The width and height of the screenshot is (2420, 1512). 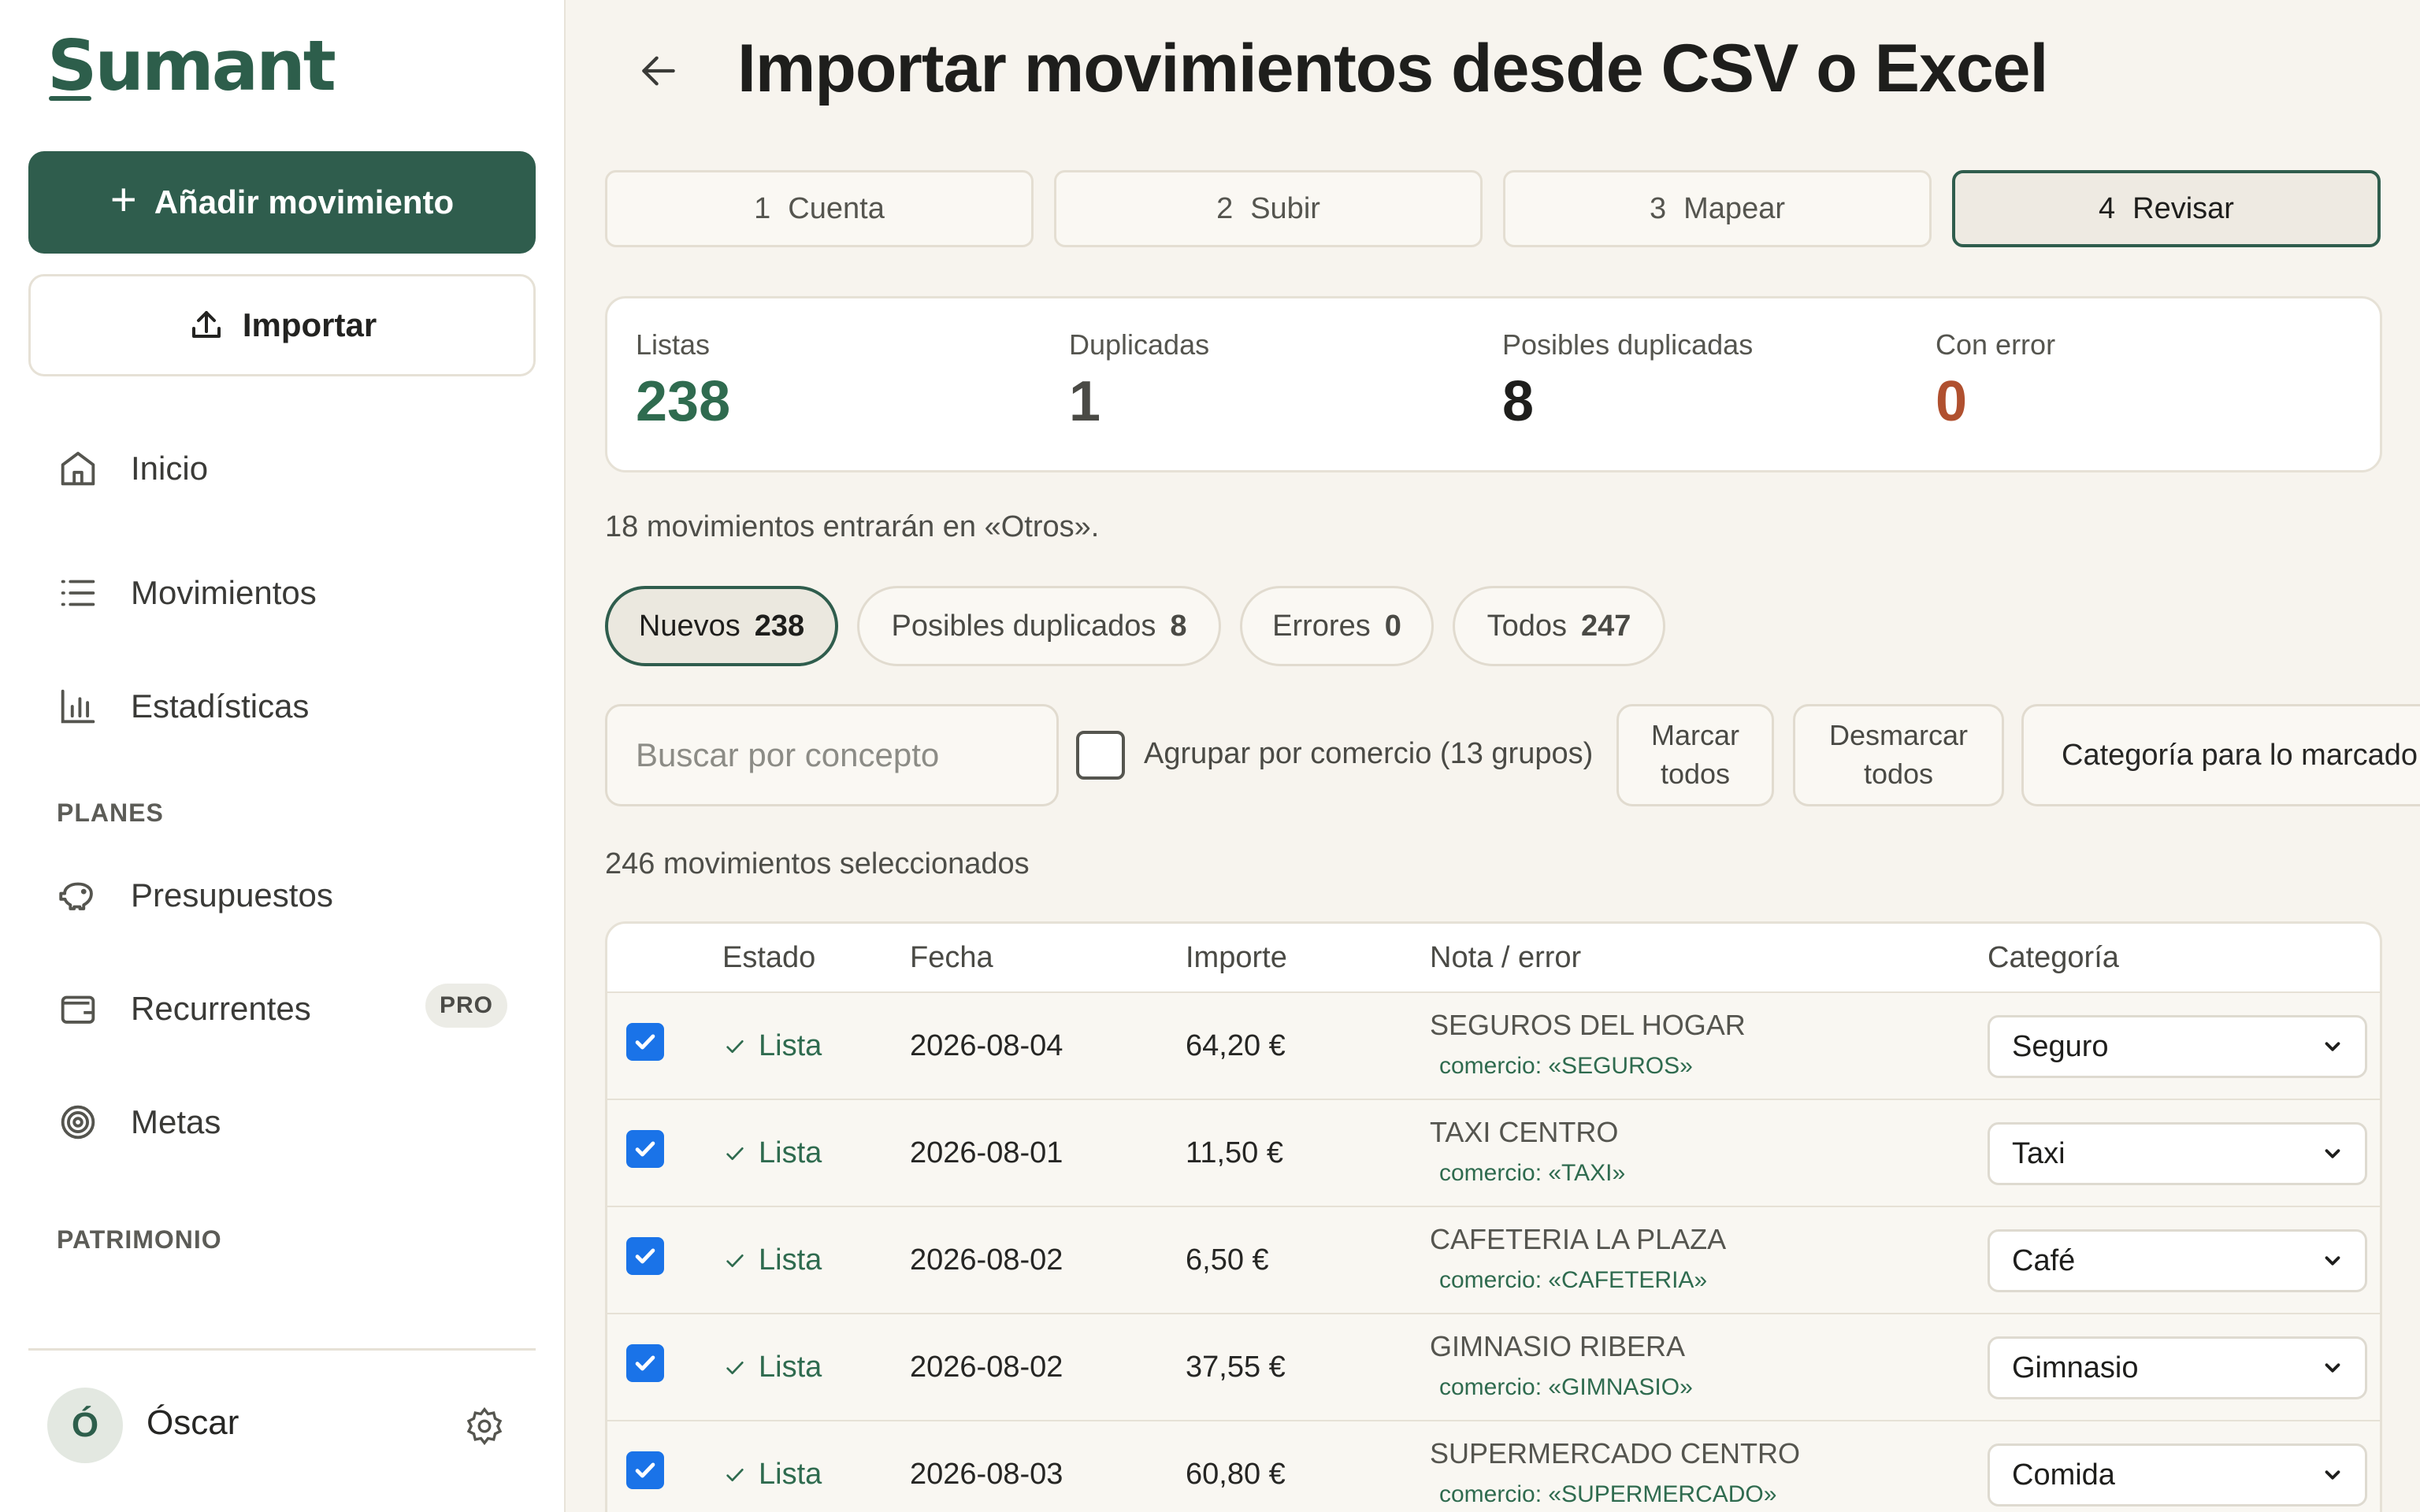 I want to click on stat-errors: Con error 0, so click(x=1995, y=381).